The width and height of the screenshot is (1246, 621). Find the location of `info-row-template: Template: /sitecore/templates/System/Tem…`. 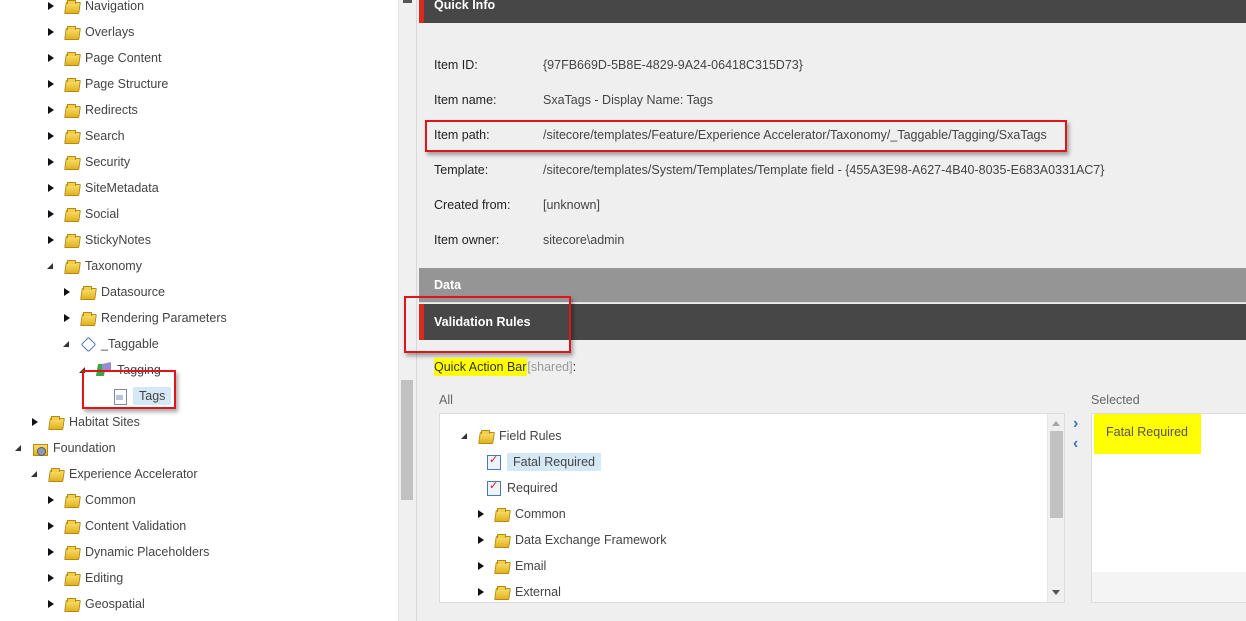

info-row-template: Template: /sitecore/templates/System/Tem… is located at coordinates (769, 170).